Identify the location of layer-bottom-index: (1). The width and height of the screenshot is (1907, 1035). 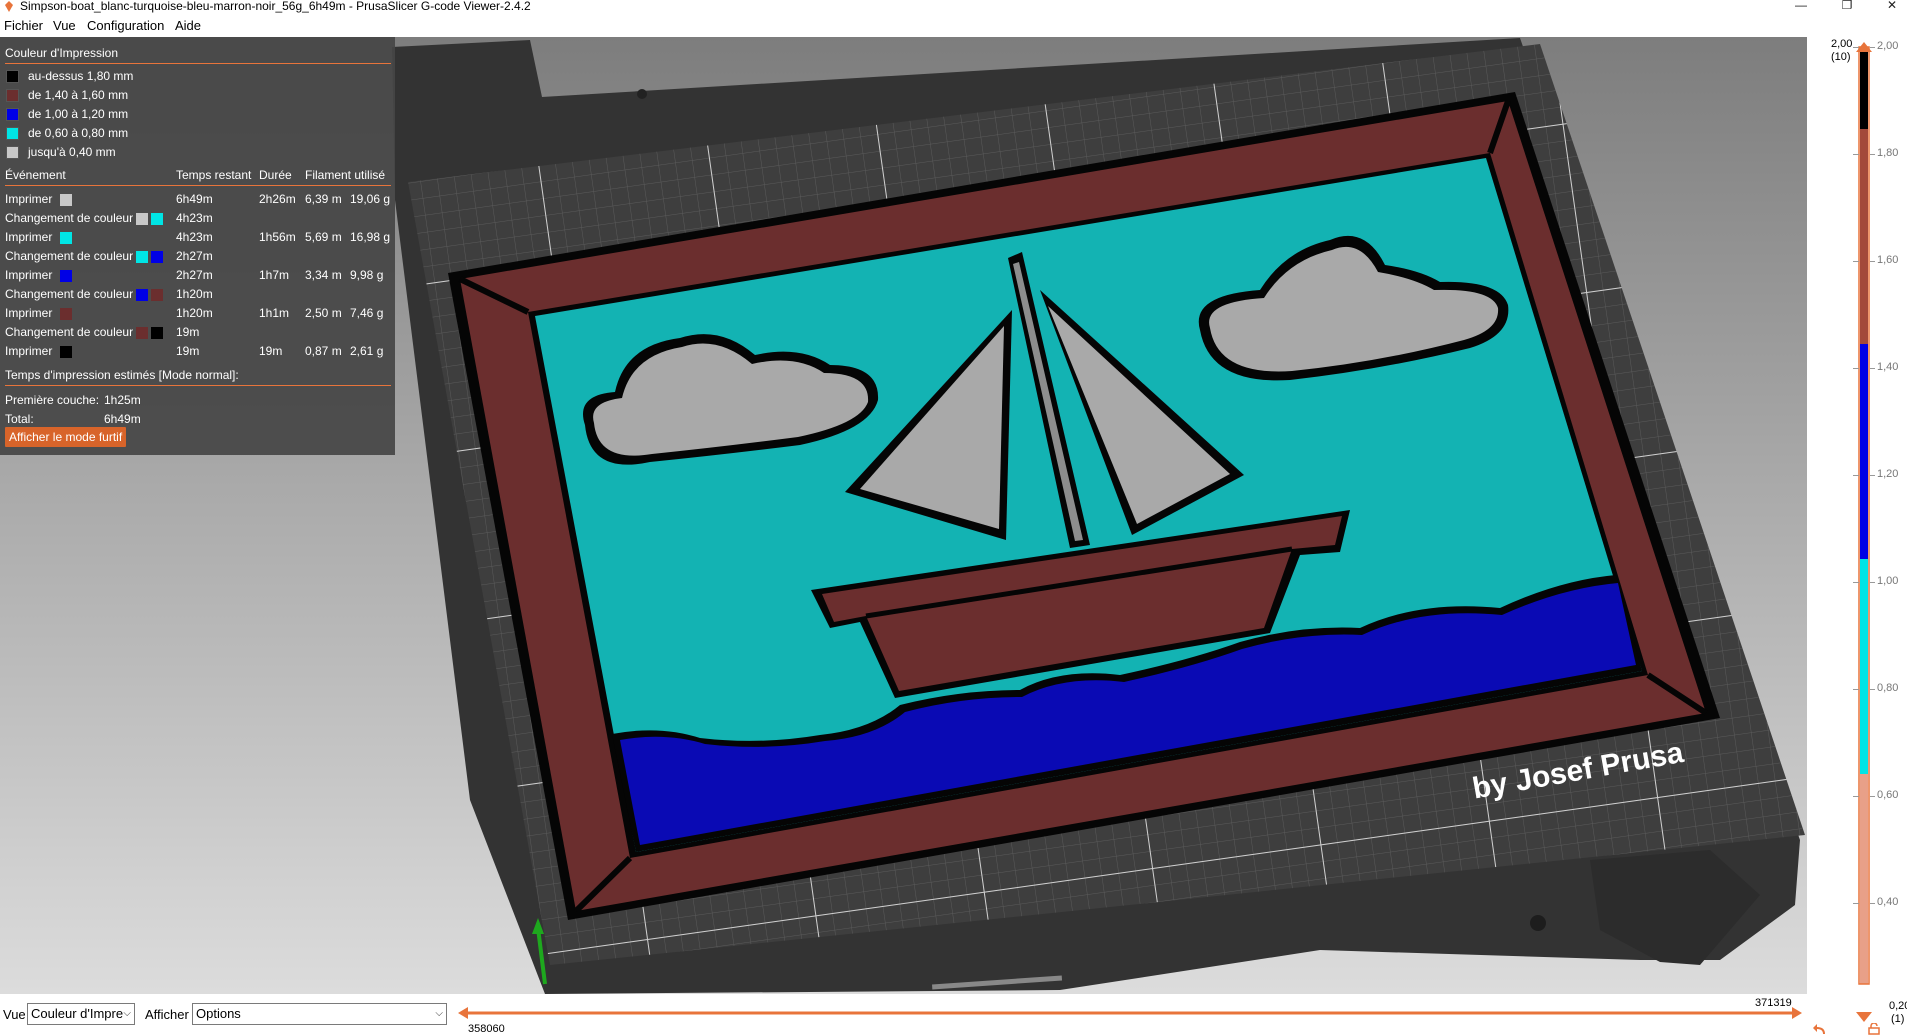
(1898, 1019).